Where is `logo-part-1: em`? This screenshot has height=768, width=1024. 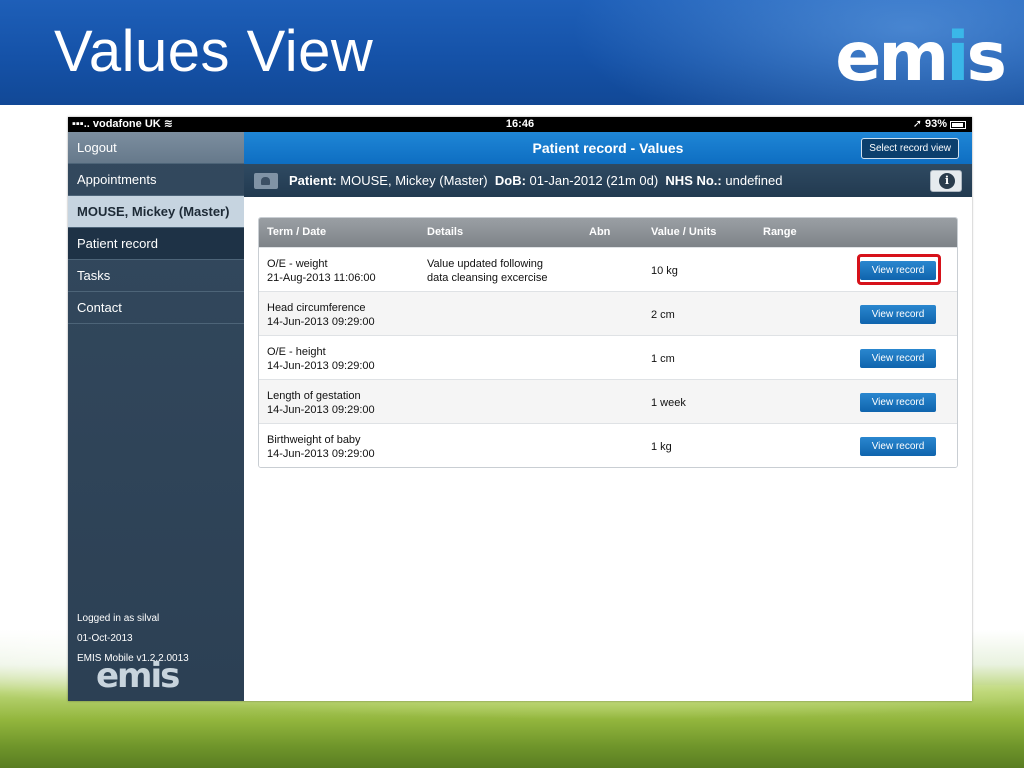 logo-part-1: em is located at coordinates (892, 57).